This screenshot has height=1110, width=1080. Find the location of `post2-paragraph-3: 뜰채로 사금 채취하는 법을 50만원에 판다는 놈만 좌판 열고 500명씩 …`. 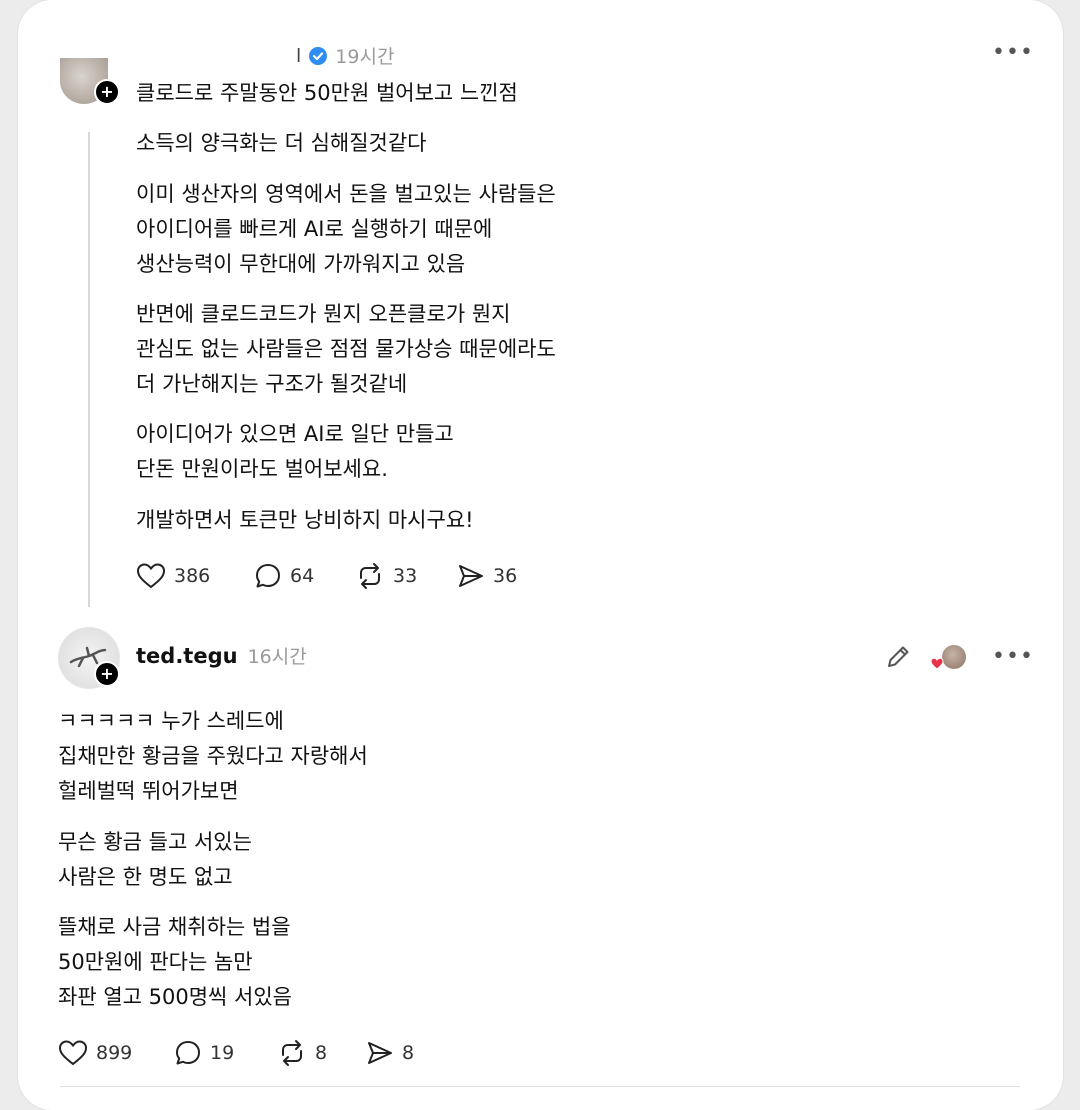

post2-paragraph-3: 뜰채로 사금 채취하는 법을 50만원에 판다는 놈만 좌판 열고 500명씩 … is located at coordinates (175, 962).